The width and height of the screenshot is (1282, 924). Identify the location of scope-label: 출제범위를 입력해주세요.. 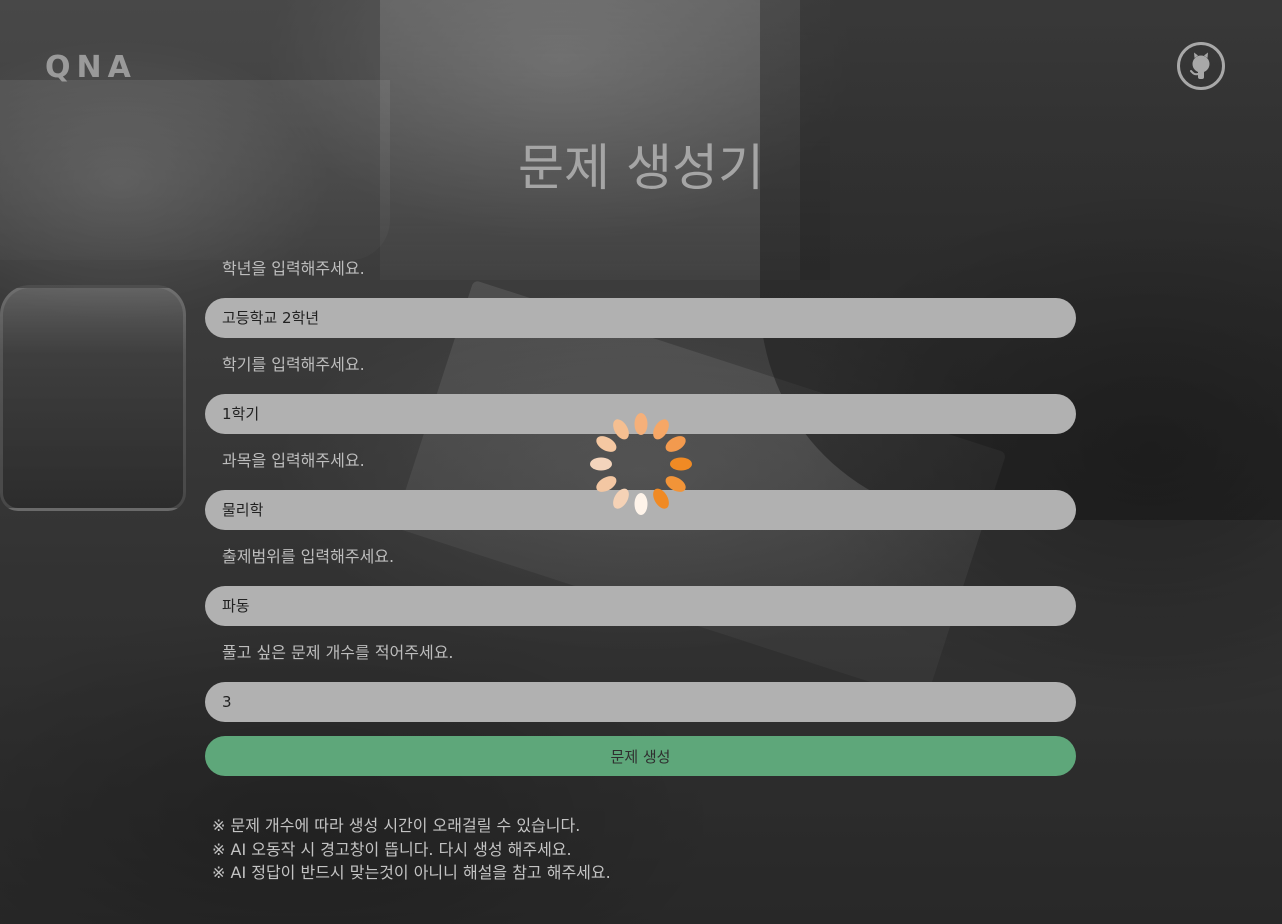
(308, 556).